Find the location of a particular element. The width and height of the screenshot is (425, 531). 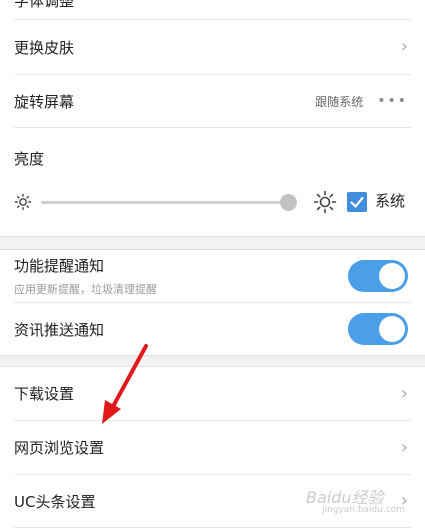

brightness-high-icon is located at coordinates (325, 202).